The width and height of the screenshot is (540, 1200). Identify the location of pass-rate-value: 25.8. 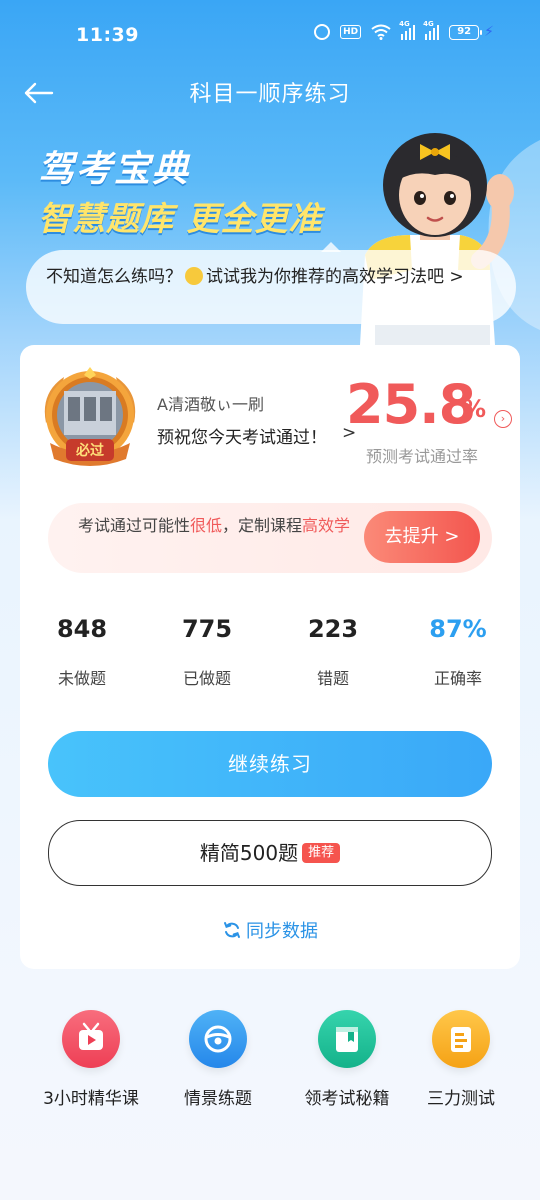
(411, 404).